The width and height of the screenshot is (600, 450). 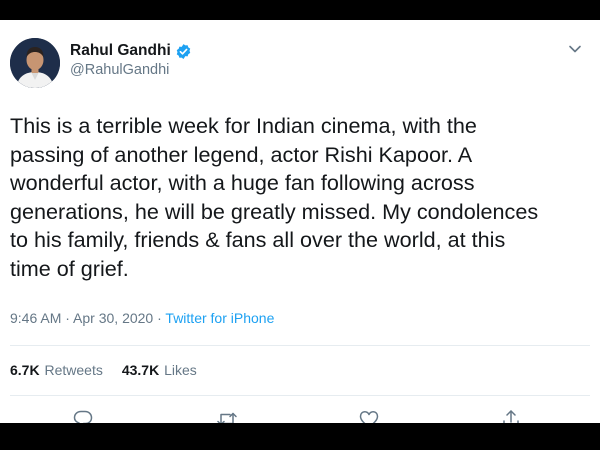 I want to click on likes-label: Likes, so click(x=180, y=370).